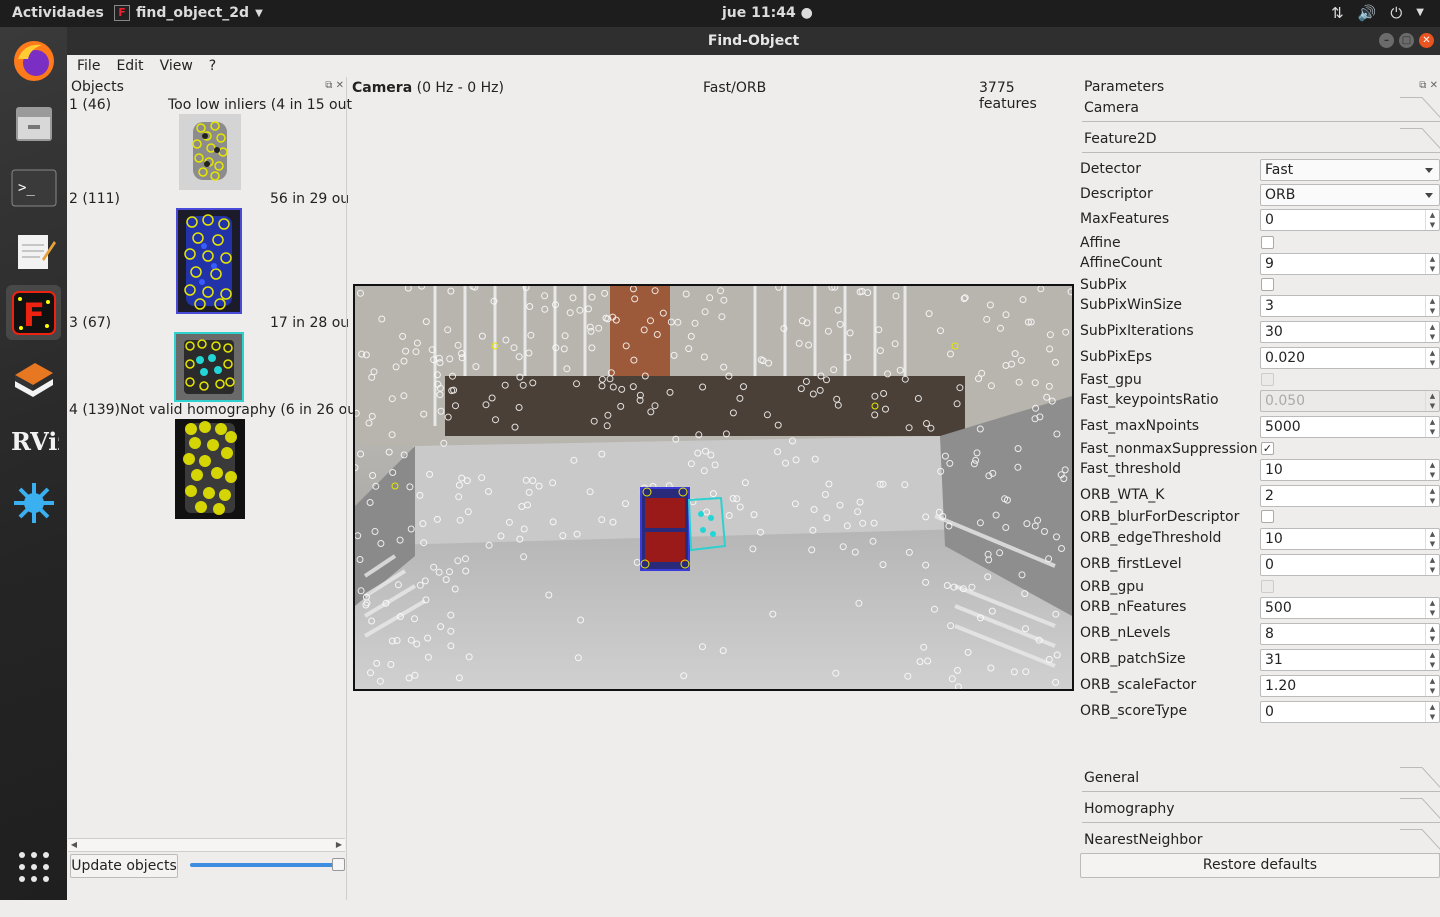 Image resolution: width=1440 pixels, height=917 pixels. Describe the element at coordinates (265, 865) in the screenshot. I see `slider-track` at that location.